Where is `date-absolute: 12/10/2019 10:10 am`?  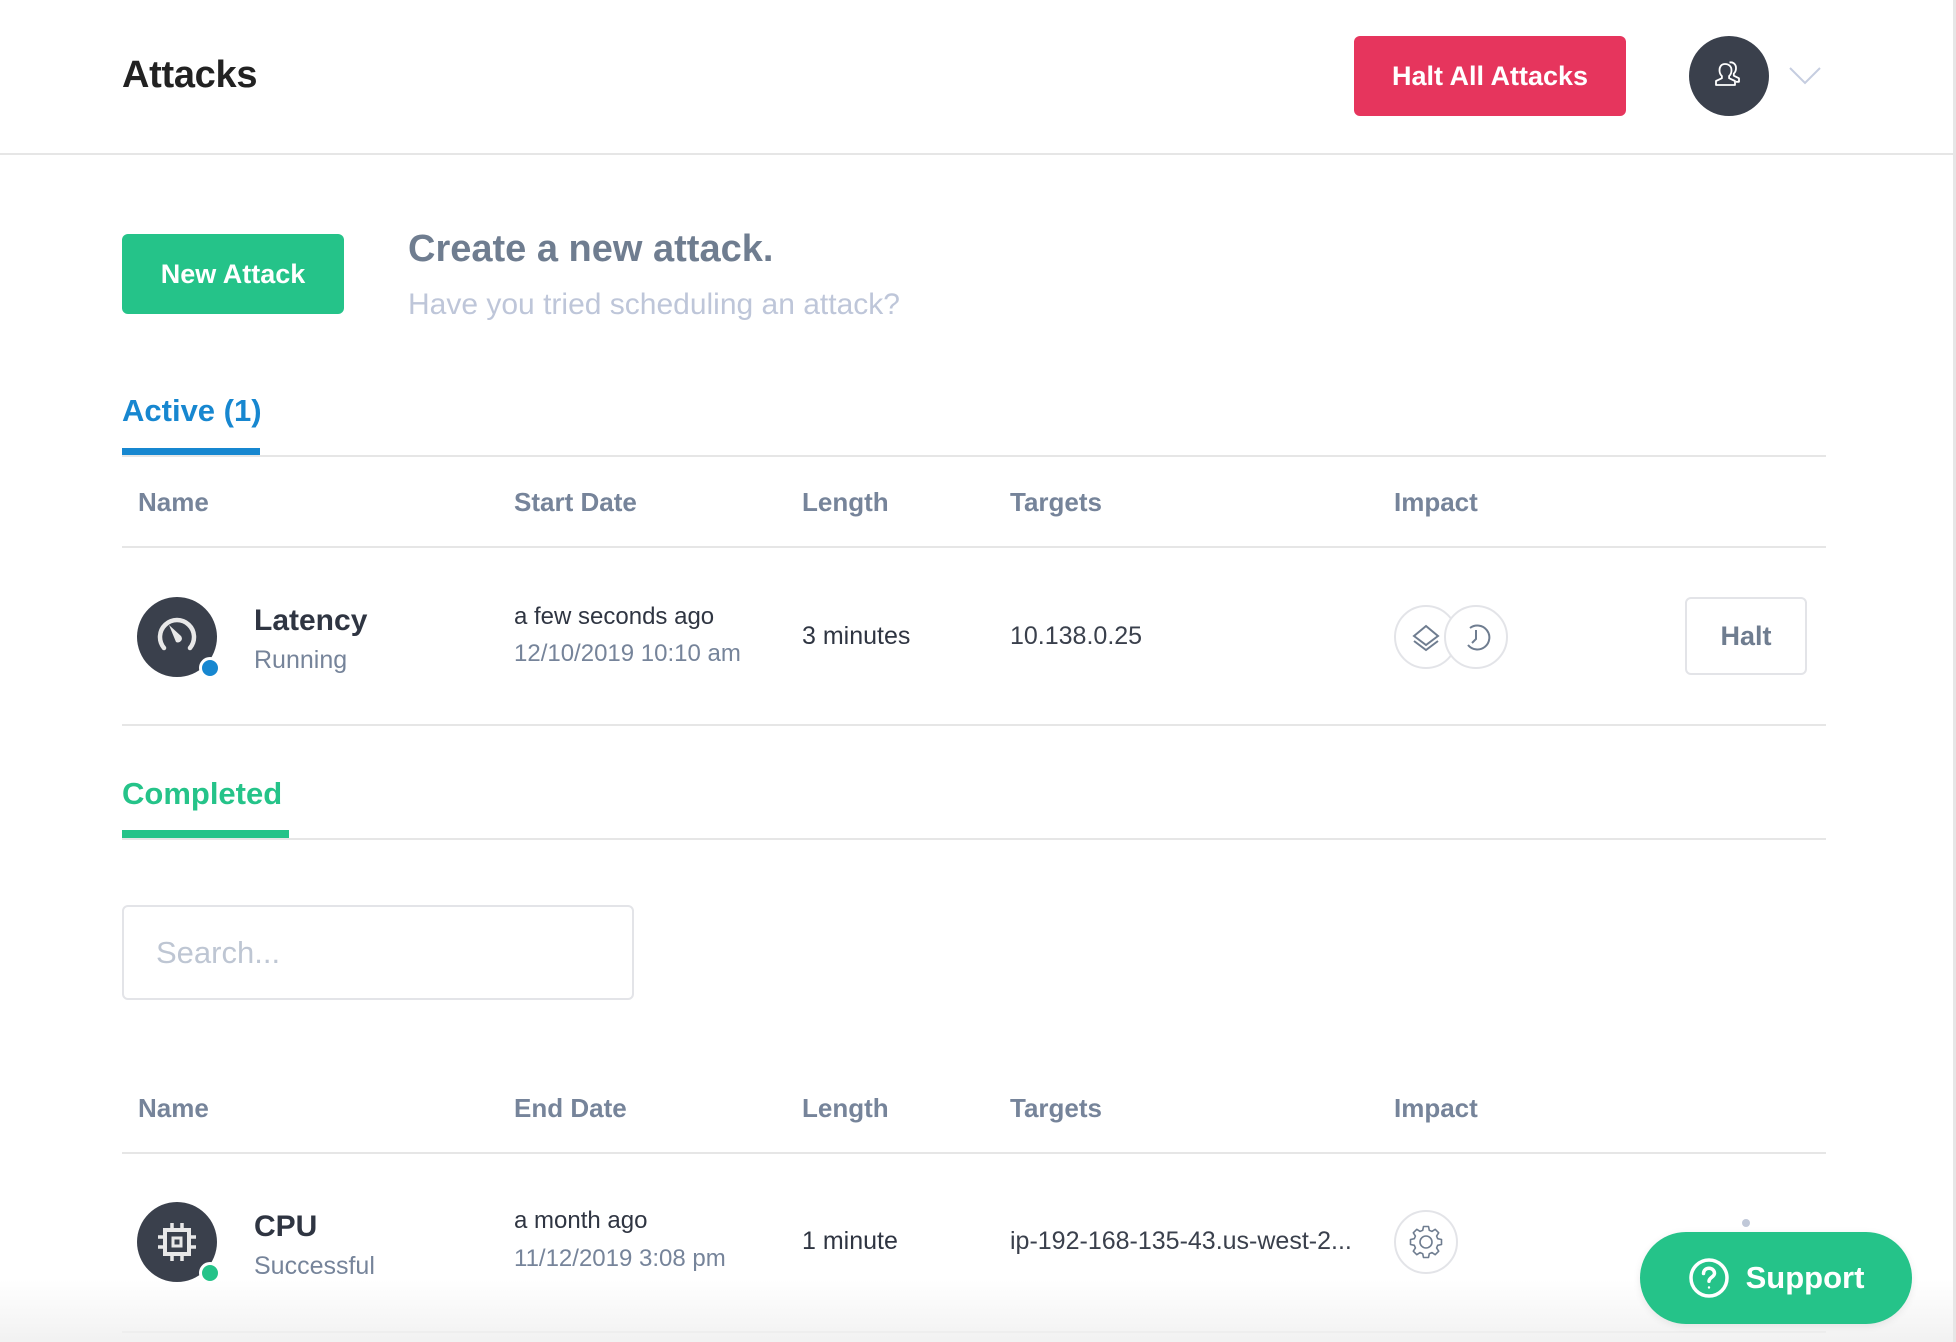
date-absolute: 12/10/2019 10:10 am is located at coordinates (627, 653).